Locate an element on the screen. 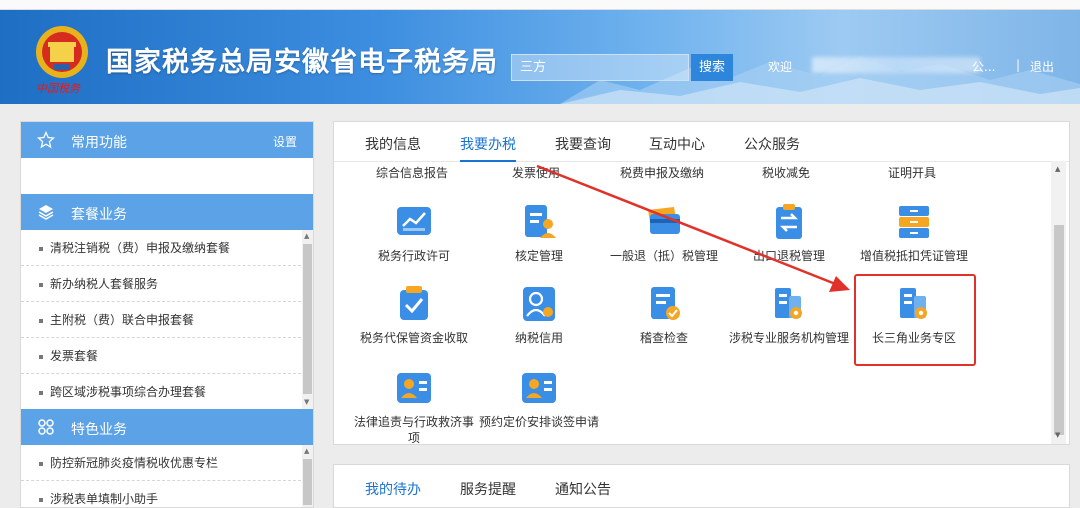  cabinet-icon is located at coordinates (914, 222).